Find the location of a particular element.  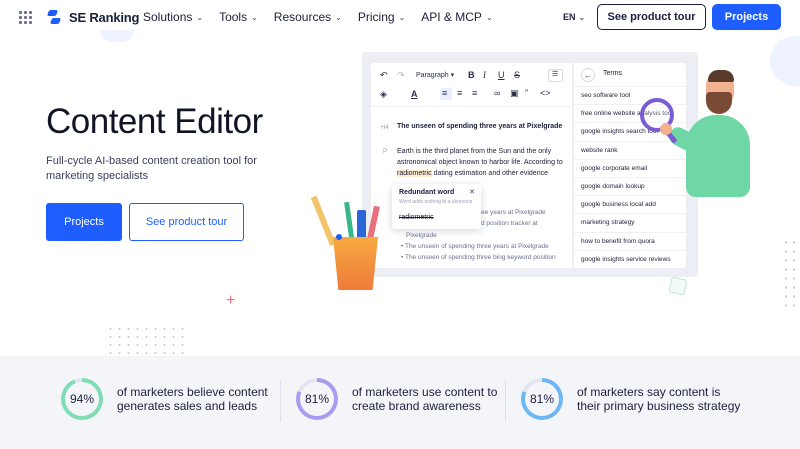

image-icon: ▣ is located at coordinates (514, 93).